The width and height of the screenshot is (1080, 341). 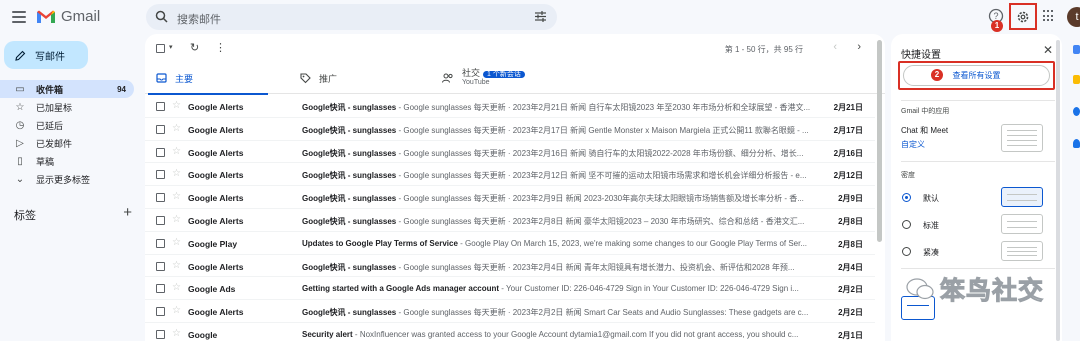 What do you see at coordinates (73, 213) in the screenshot?
I see `labels-heading: 标签 +` at bounding box center [73, 213].